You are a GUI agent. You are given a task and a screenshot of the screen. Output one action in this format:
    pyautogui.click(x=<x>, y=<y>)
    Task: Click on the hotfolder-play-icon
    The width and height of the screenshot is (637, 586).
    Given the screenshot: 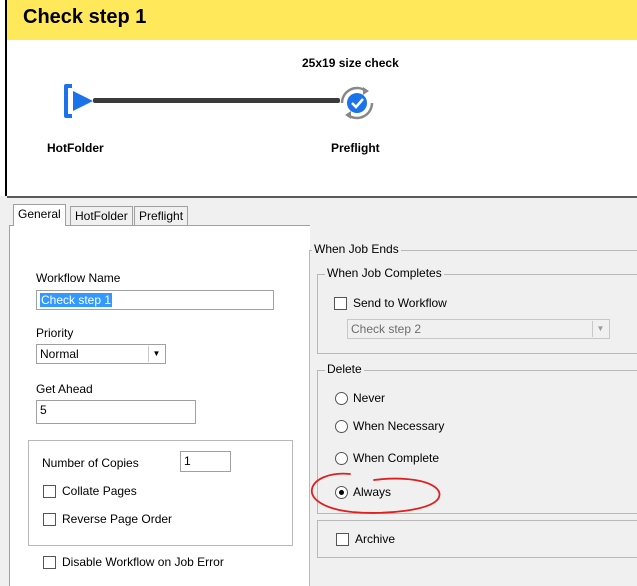 What is the action you would take?
    pyautogui.click(x=79, y=101)
    